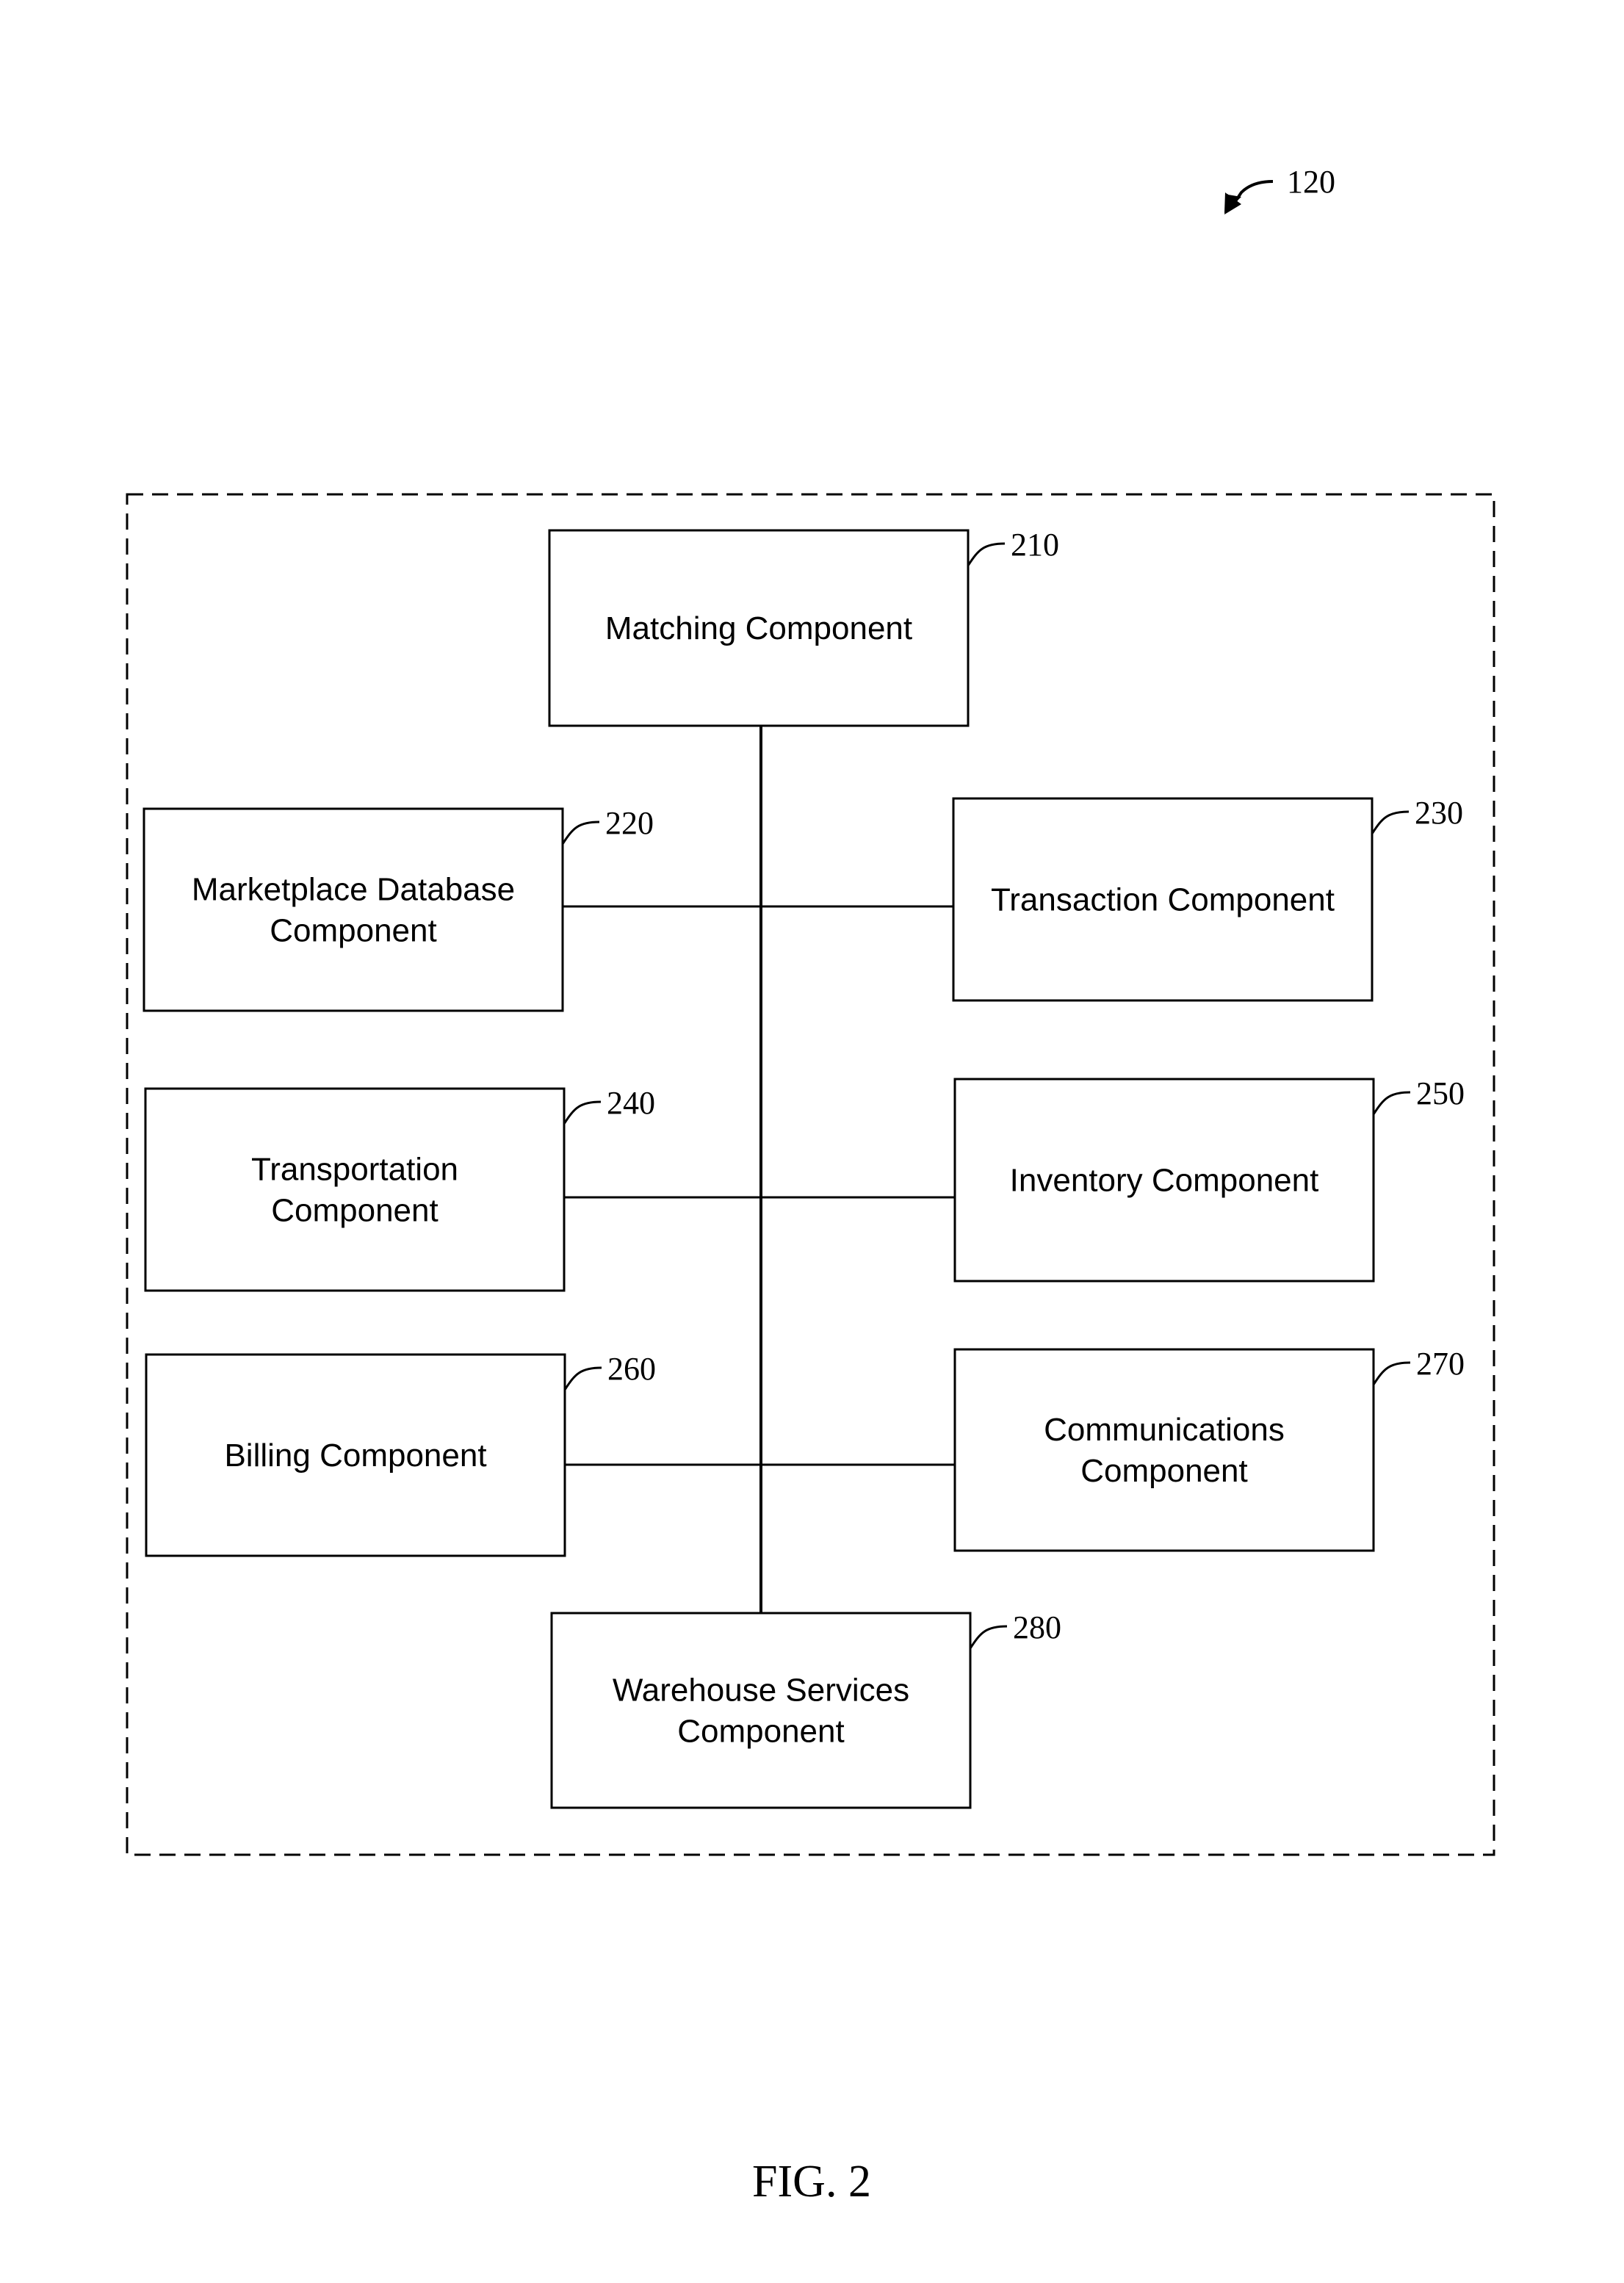 This screenshot has height=2283, width=1624. I want to click on component-marketplace-database: Marketplace Database Component 220, so click(398, 908).